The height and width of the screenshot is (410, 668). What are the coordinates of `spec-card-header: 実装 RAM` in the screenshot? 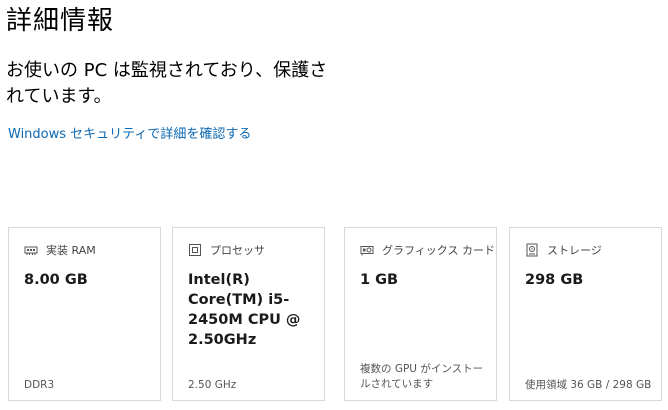 It's located at (60, 250).